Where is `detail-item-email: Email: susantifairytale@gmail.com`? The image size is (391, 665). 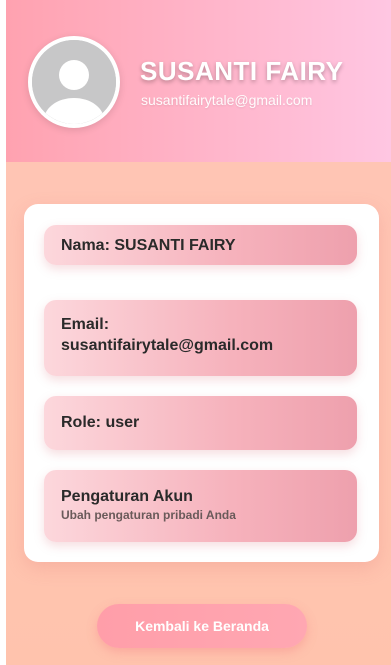 detail-item-email: Email: susantifairytale@gmail.com is located at coordinates (200, 338).